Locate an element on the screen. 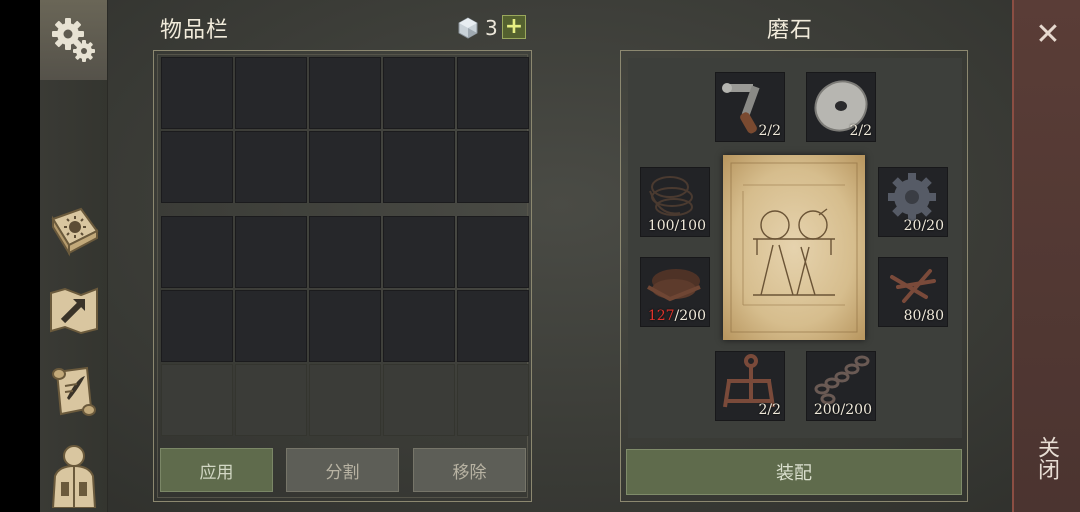  material-slot-chain: 200/200 is located at coordinates (841, 386).